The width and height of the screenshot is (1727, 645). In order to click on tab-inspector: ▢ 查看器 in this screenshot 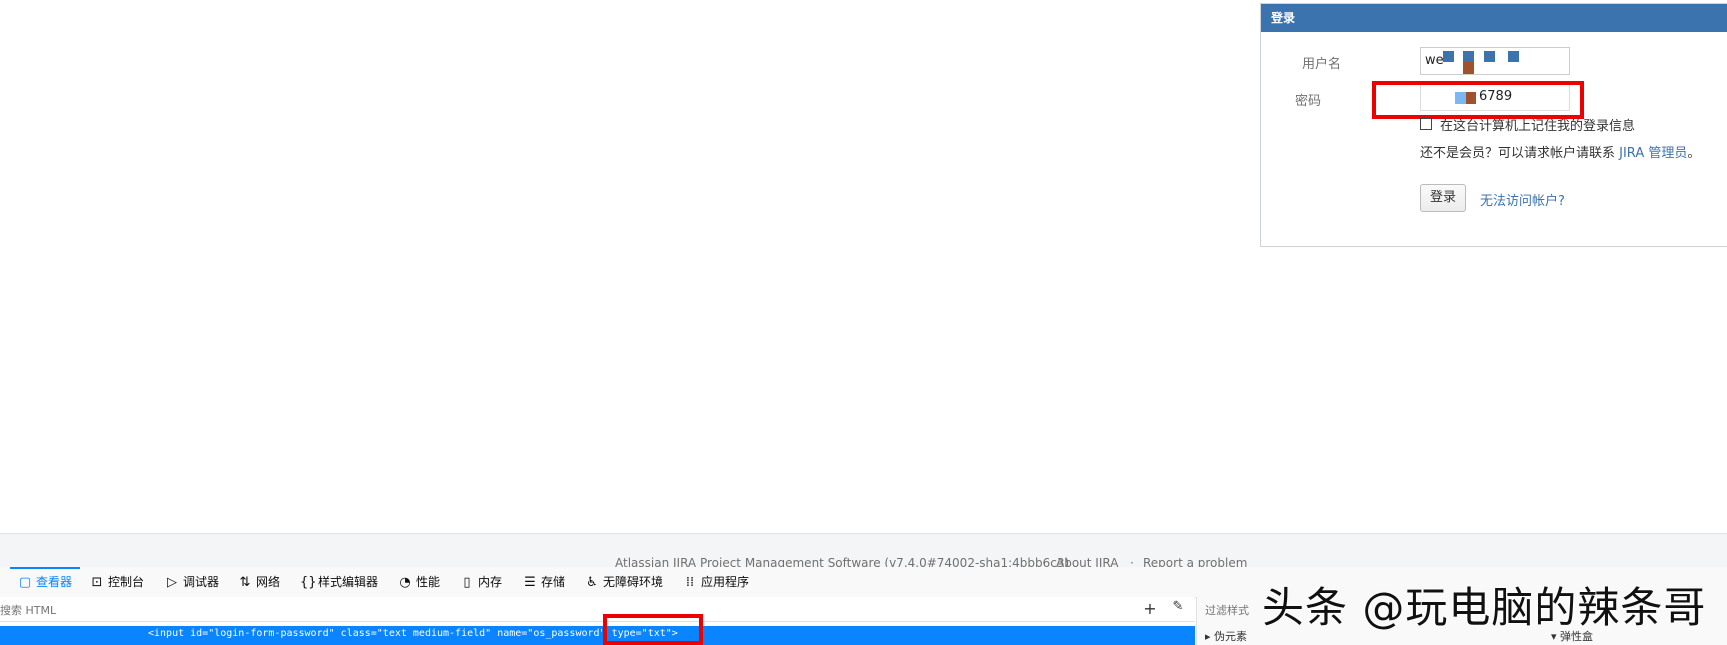, I will do `click(45, 582)`.